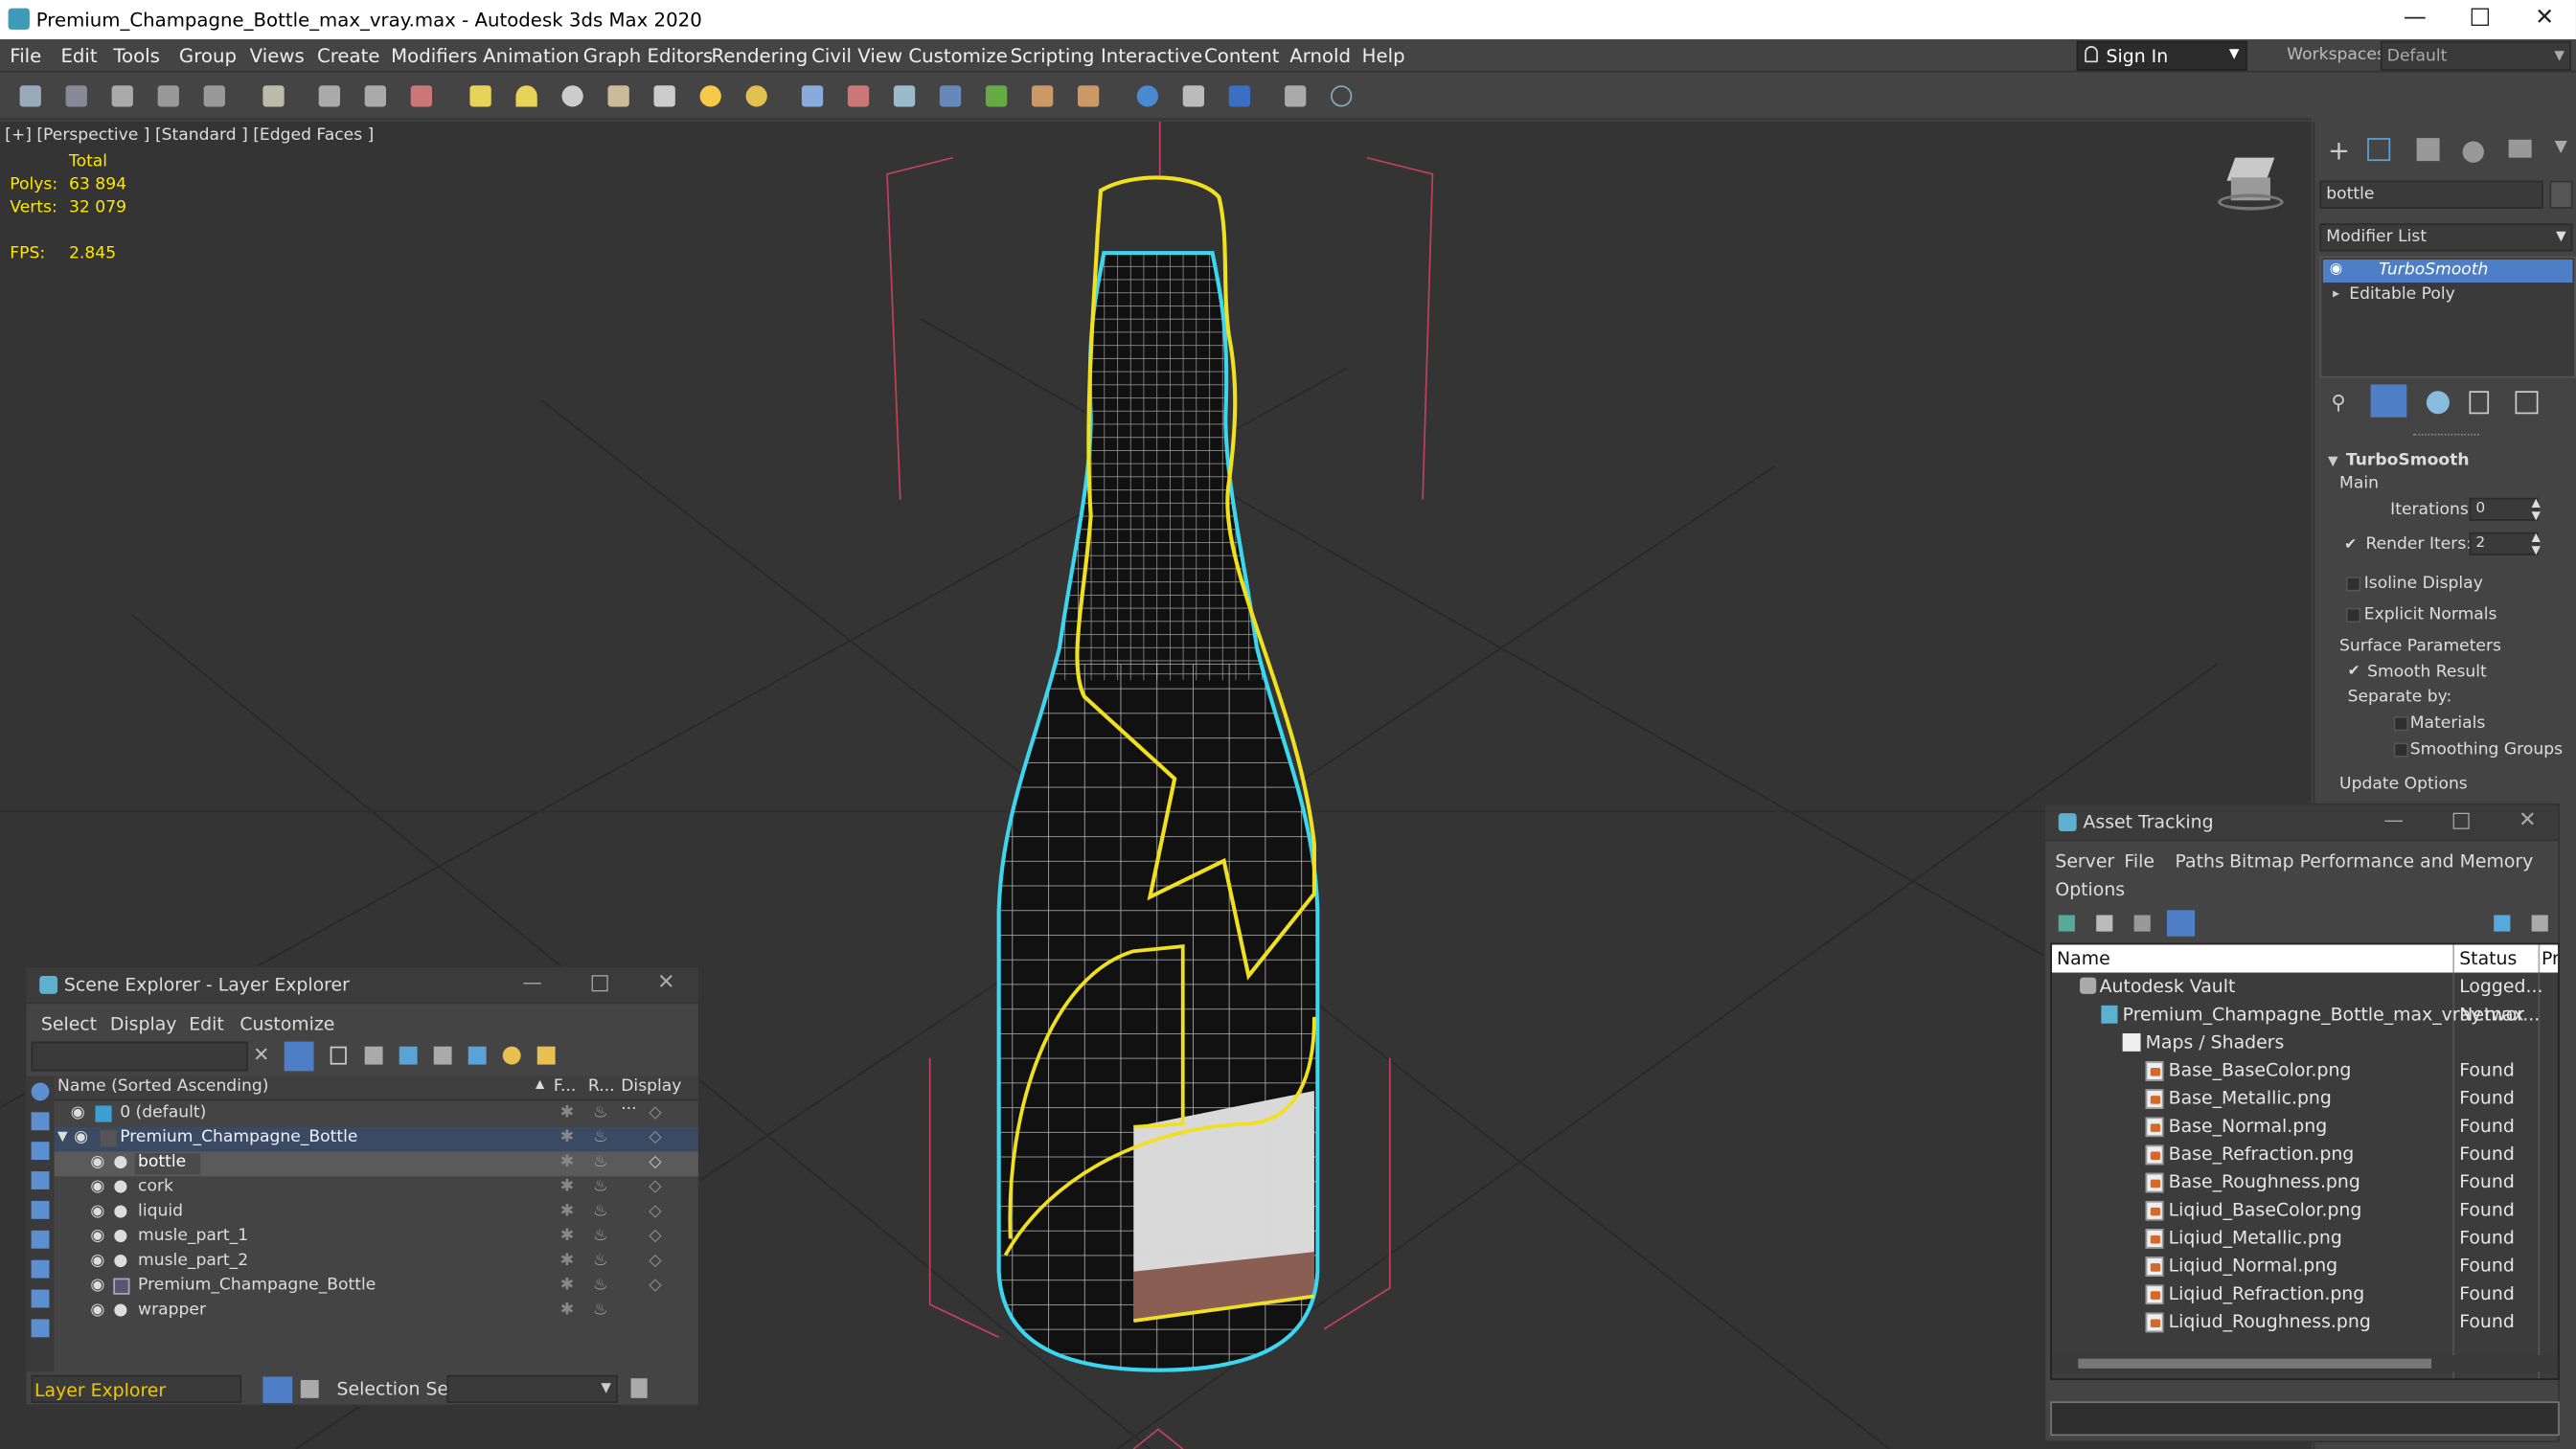  I want to click on iterations-spinner: 0, so click(2504, 509).